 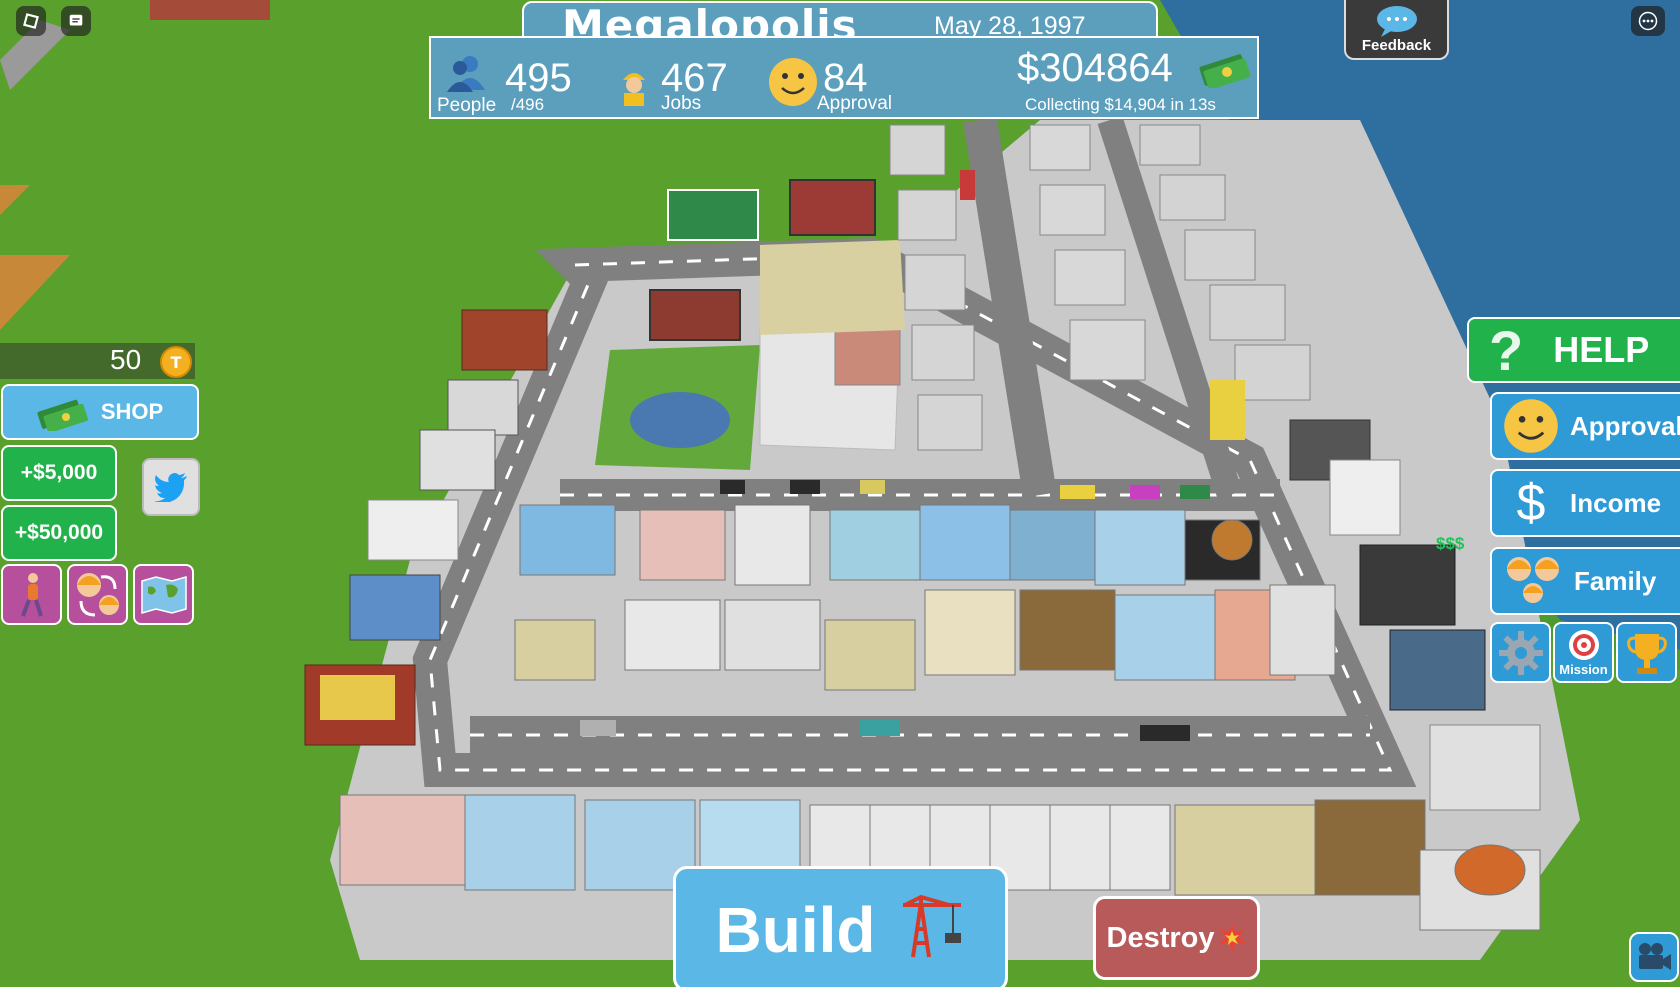 I want to click on feedback-button: Feedback, so click(x=1396, y=30).